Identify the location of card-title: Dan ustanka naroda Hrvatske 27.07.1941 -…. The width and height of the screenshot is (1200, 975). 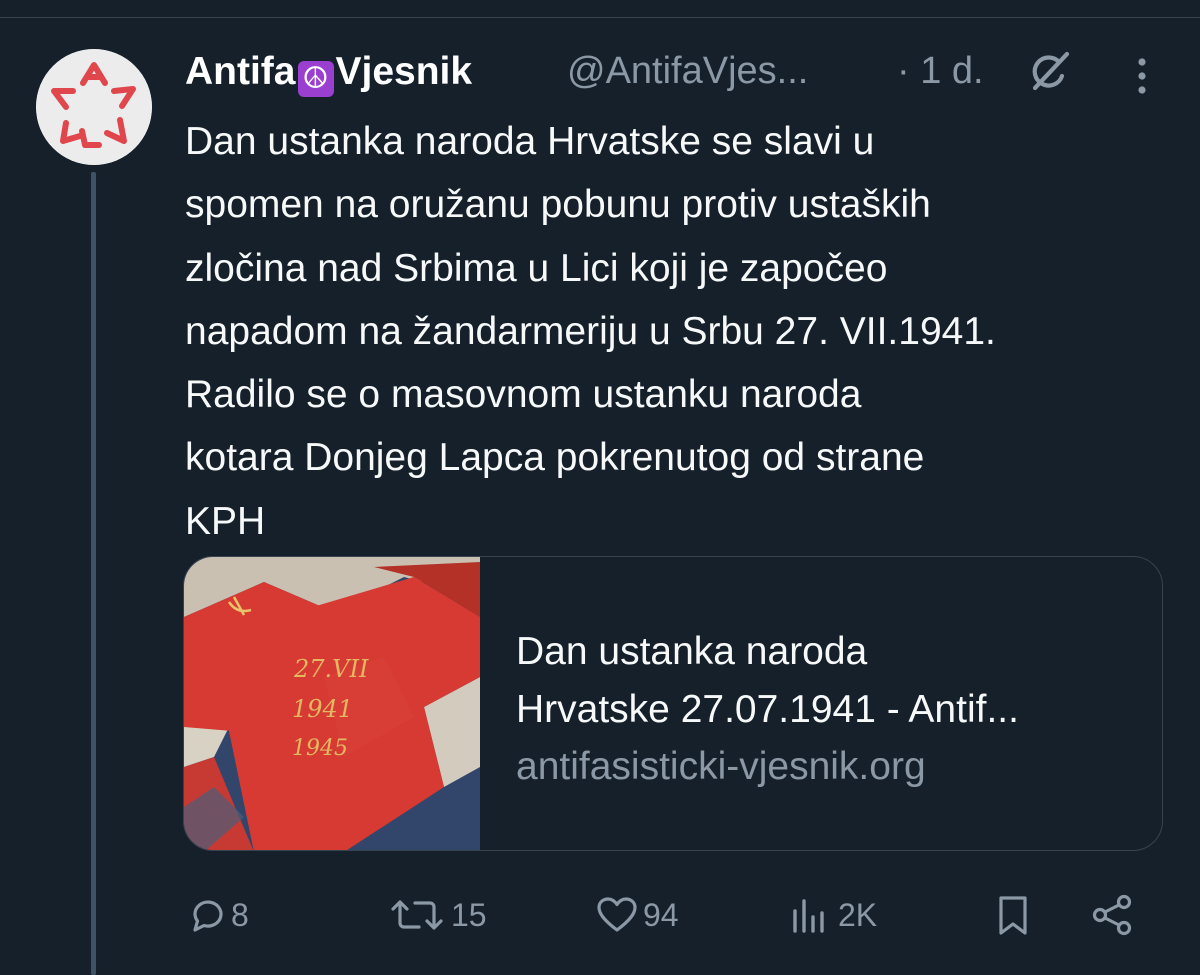
(826, 681).